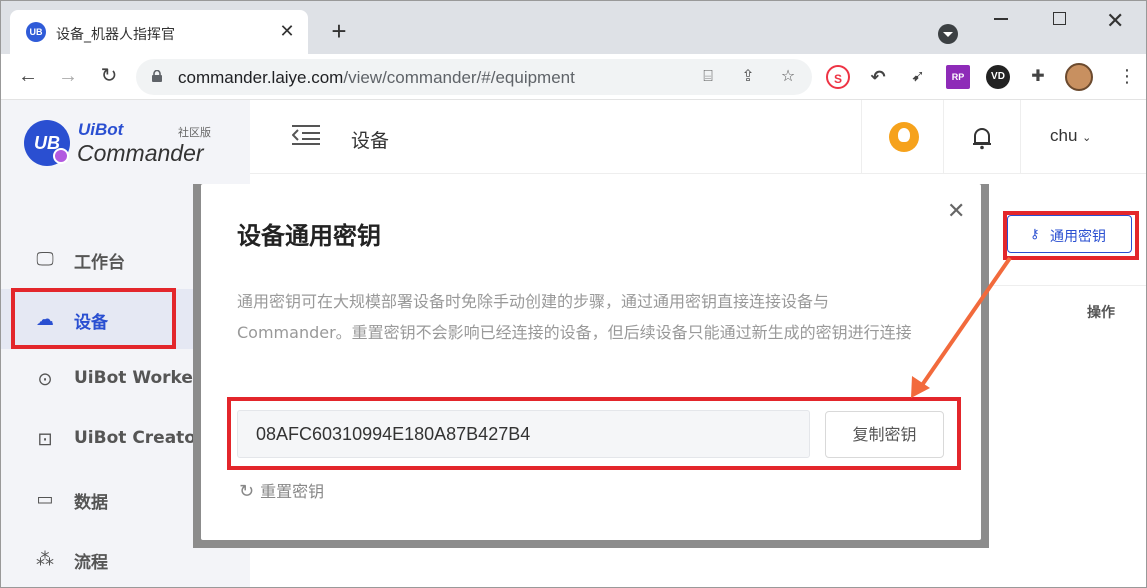 The height and width of the screenshot is (588, 1147). I want to click on translate-icon: ⌸, so click(708, 77).